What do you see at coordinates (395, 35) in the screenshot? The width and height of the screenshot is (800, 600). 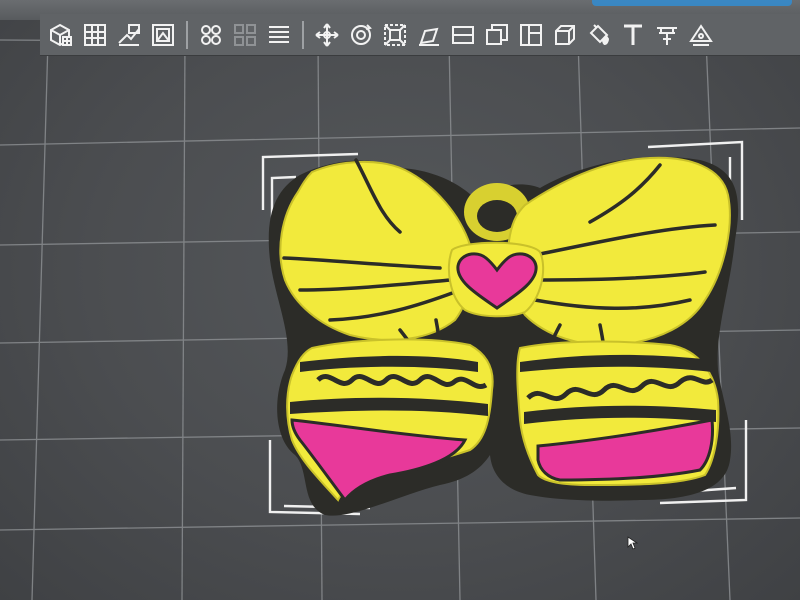 I see `scale-icon` at bounding box center [395, 35].